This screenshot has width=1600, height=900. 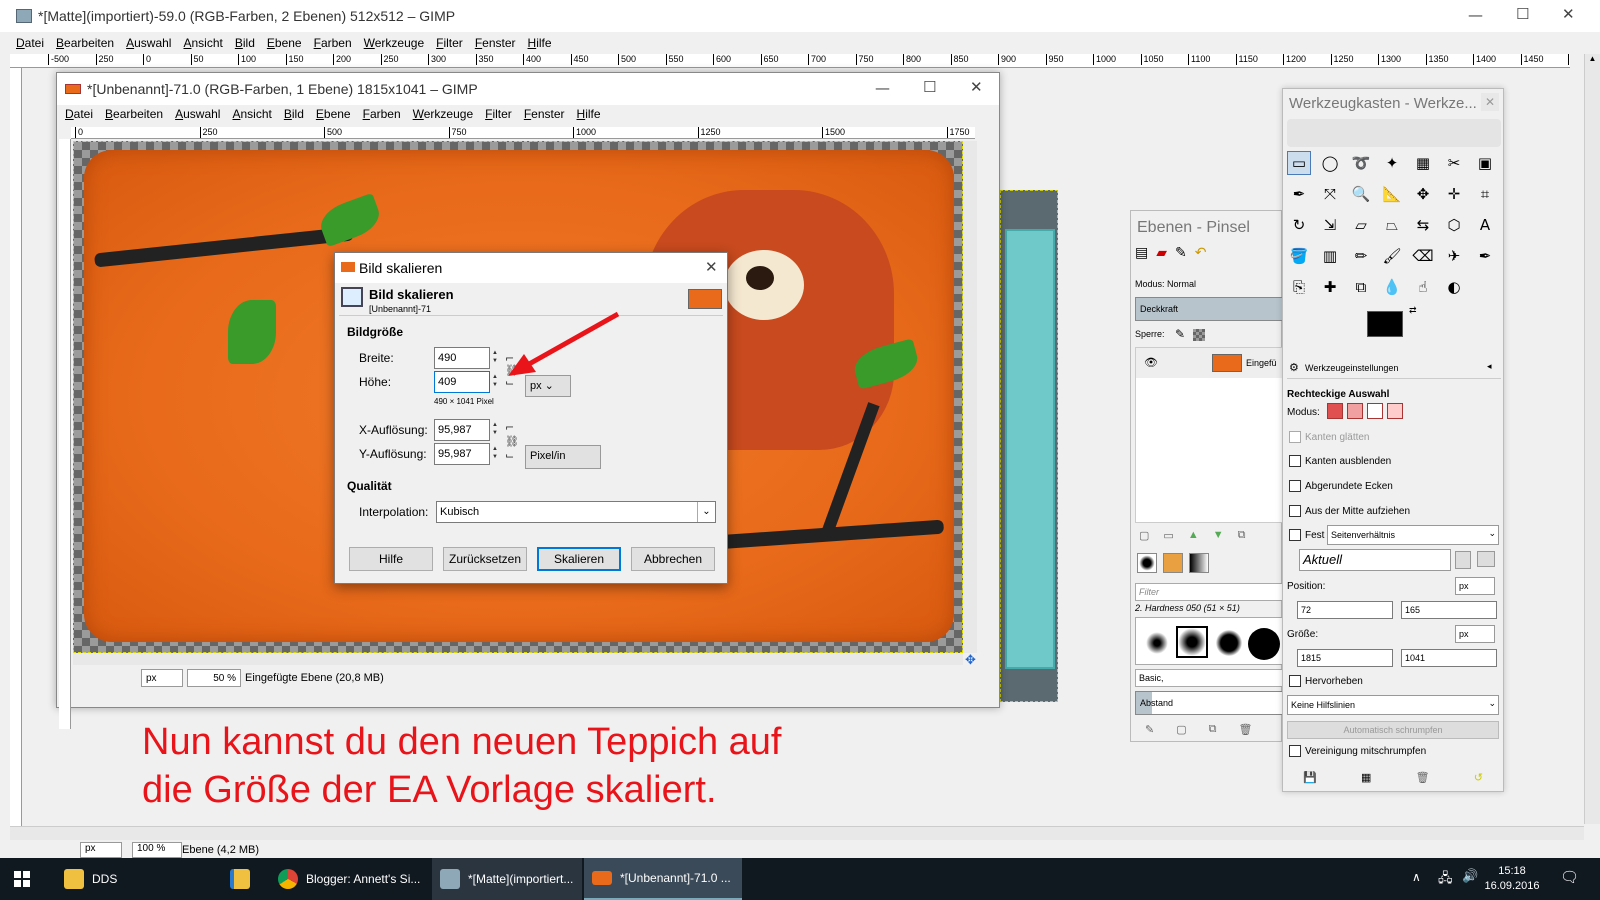 What do you see at coordinates (333, 114) in the screenshot?
I see `inner-menu-item: Ebene` at bounding box center [333, 114].